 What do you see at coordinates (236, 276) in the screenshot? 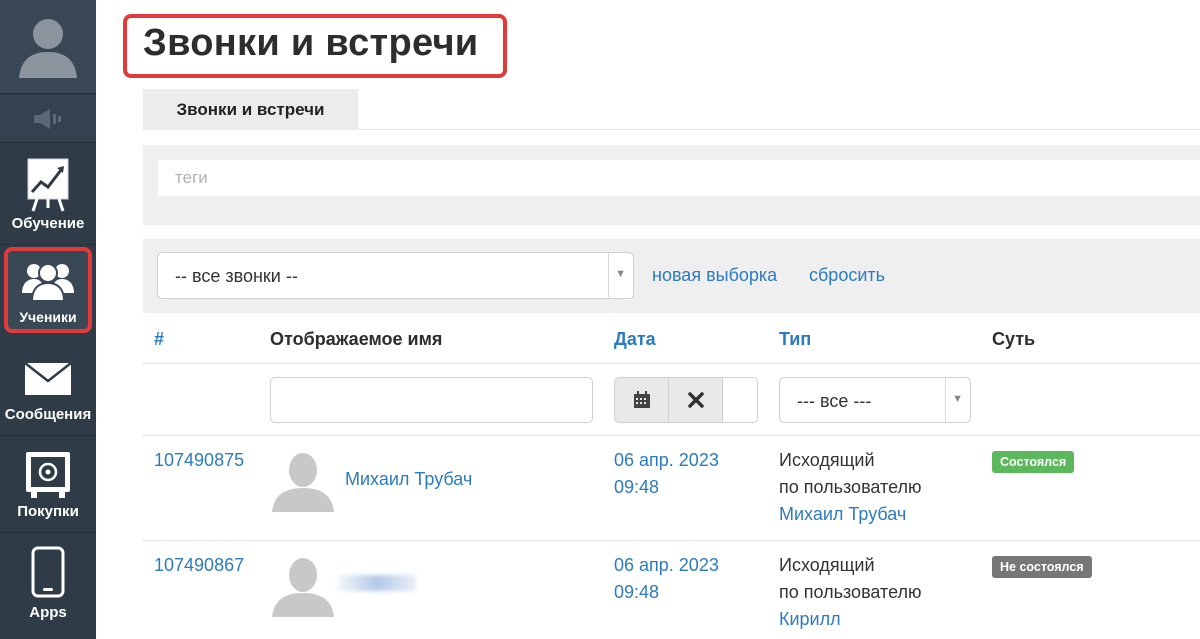
I see `select-value: -- все звонки --` at bounding box center [236, 276].